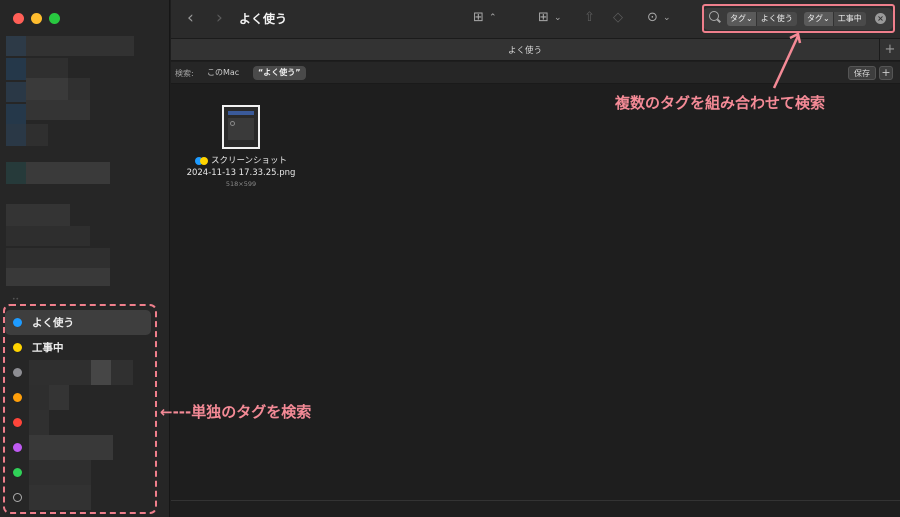 This screenshot has height=517, width=900. I want to click on view-mode-arrows-icon: ⌃, so click(493, 18).